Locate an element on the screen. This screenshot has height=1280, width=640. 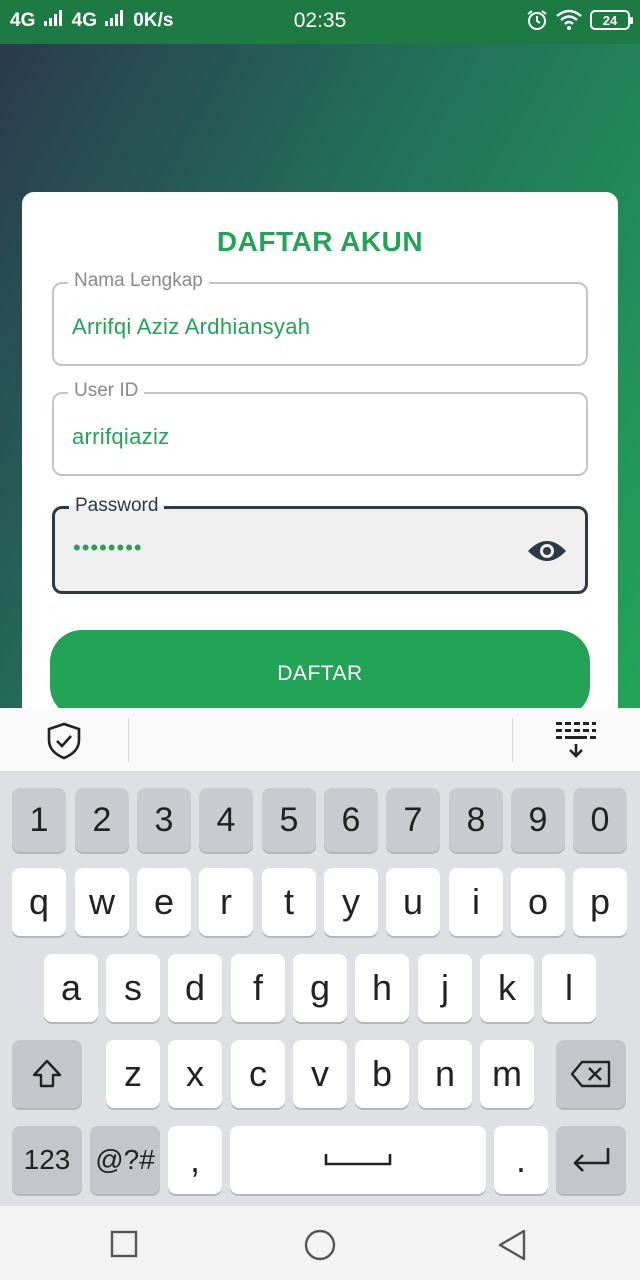
recent-apps-icon is located at coordinates (124, 1244).